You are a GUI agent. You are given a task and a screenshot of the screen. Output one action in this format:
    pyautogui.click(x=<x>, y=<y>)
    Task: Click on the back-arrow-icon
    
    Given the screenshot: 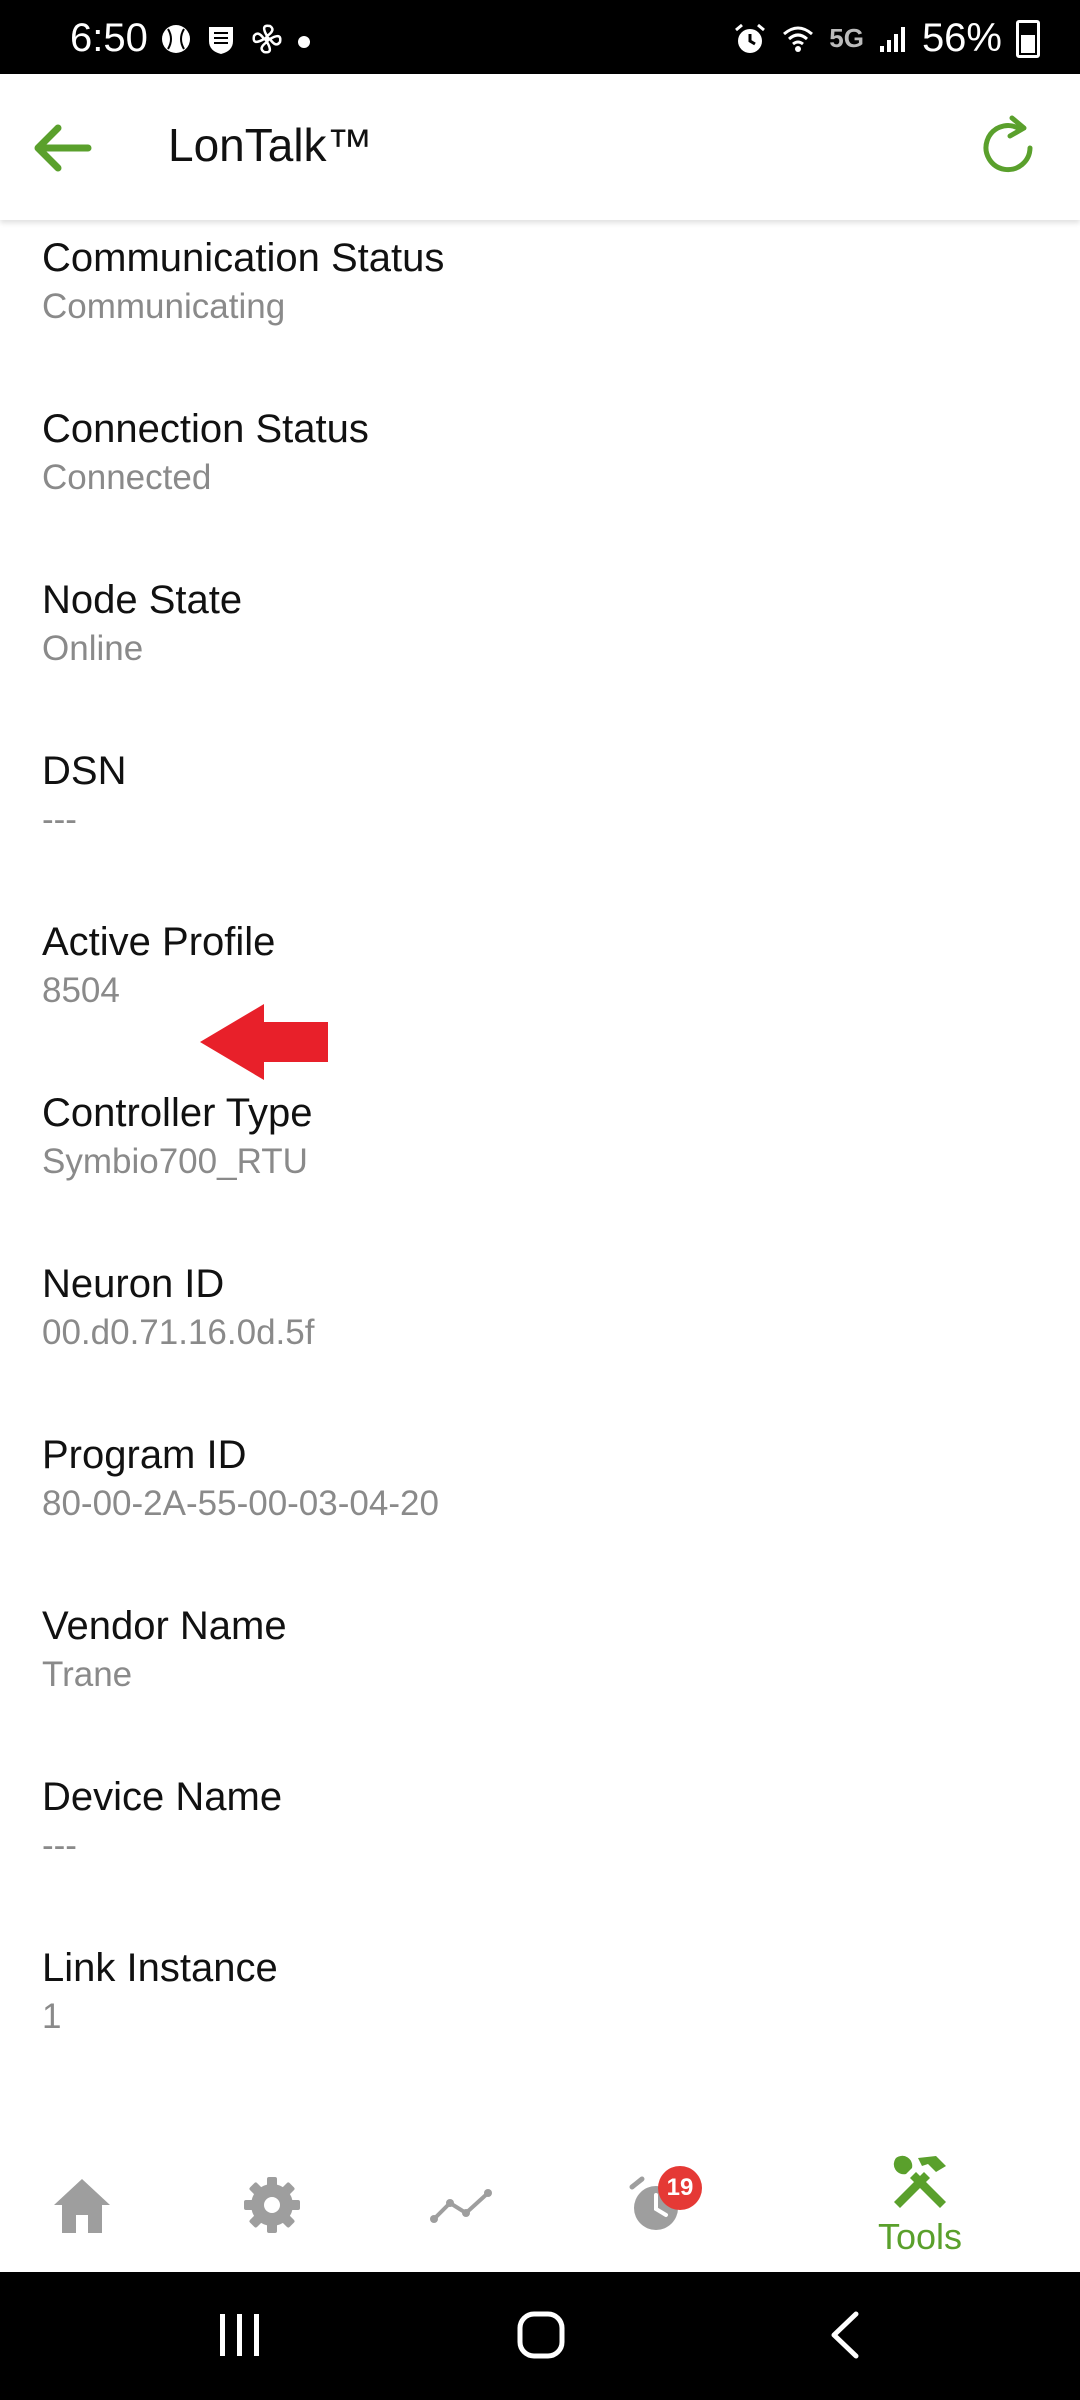 What is the action you would take?
    pyautogui.click(x=62, y=148)
    